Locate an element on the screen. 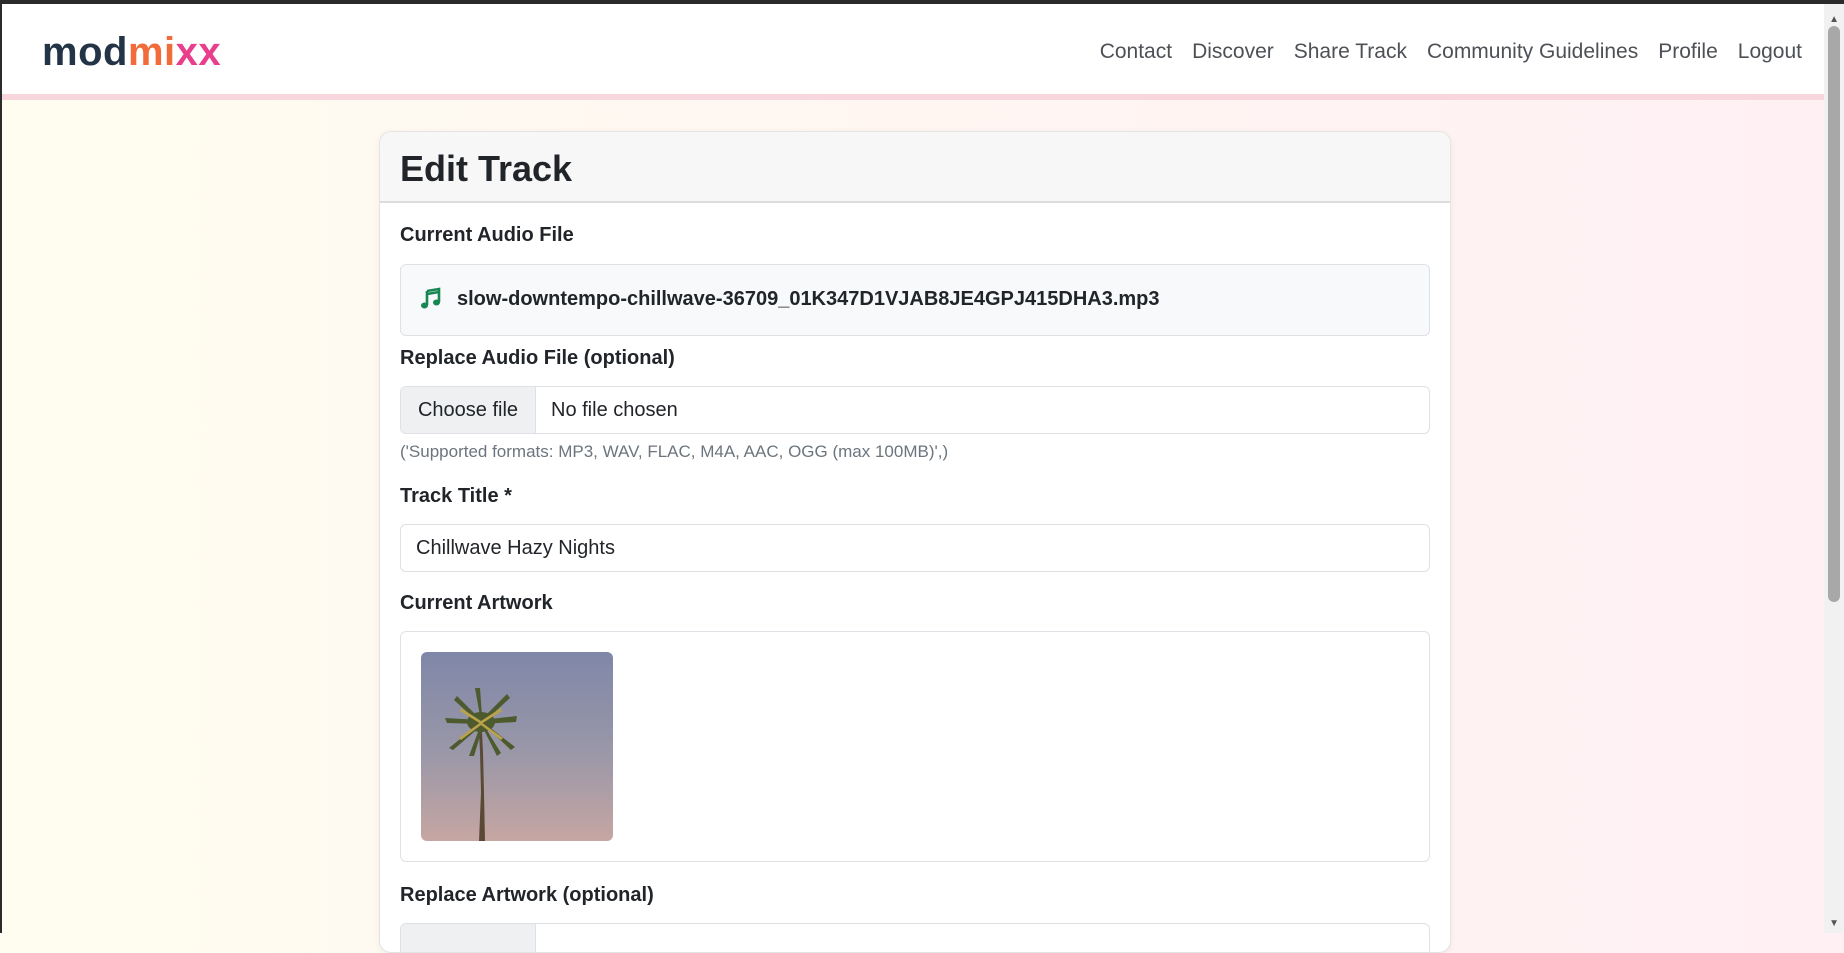 This screenshot has height=953, width=1844. replace-audio-label: Replace Audio File (optional) is located at coordinates (537, 358).